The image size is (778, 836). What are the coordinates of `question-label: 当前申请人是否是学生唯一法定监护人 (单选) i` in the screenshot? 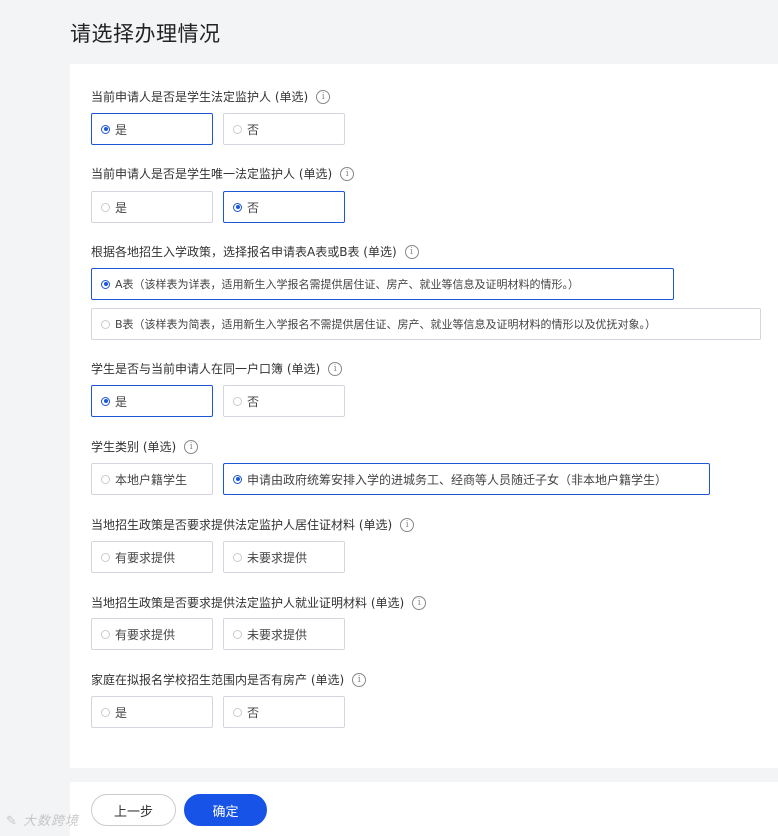 It's located at (223, 173).